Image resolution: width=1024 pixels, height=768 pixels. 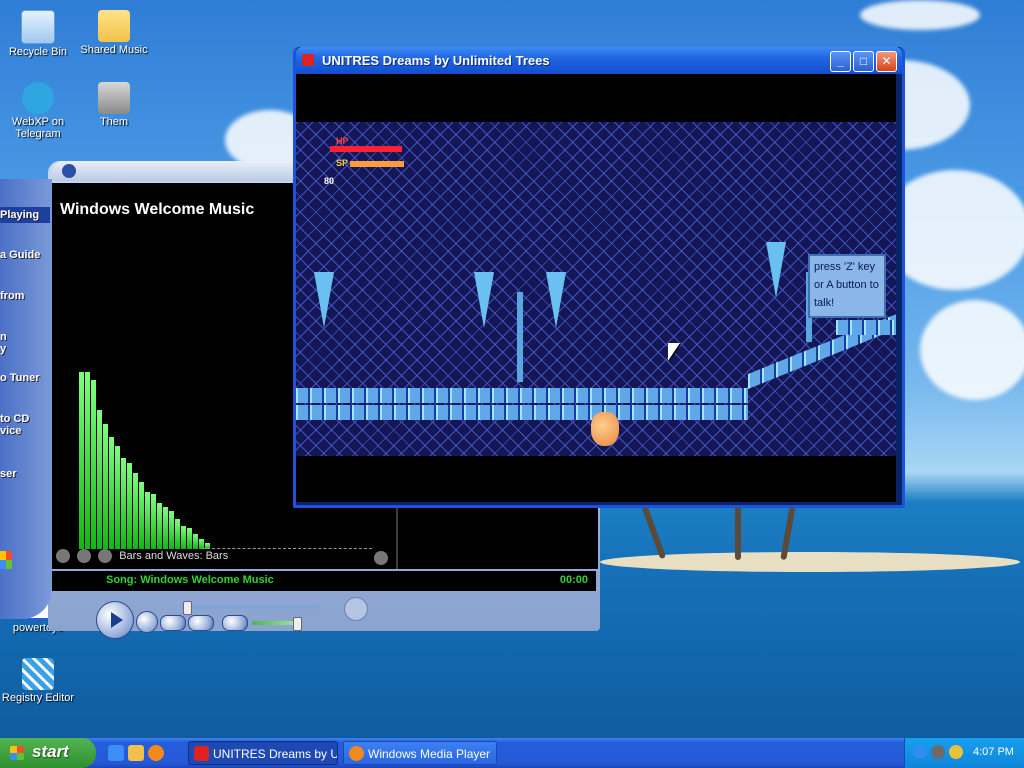 I want to click on maximize-button: □, so click(x=863, y=61).